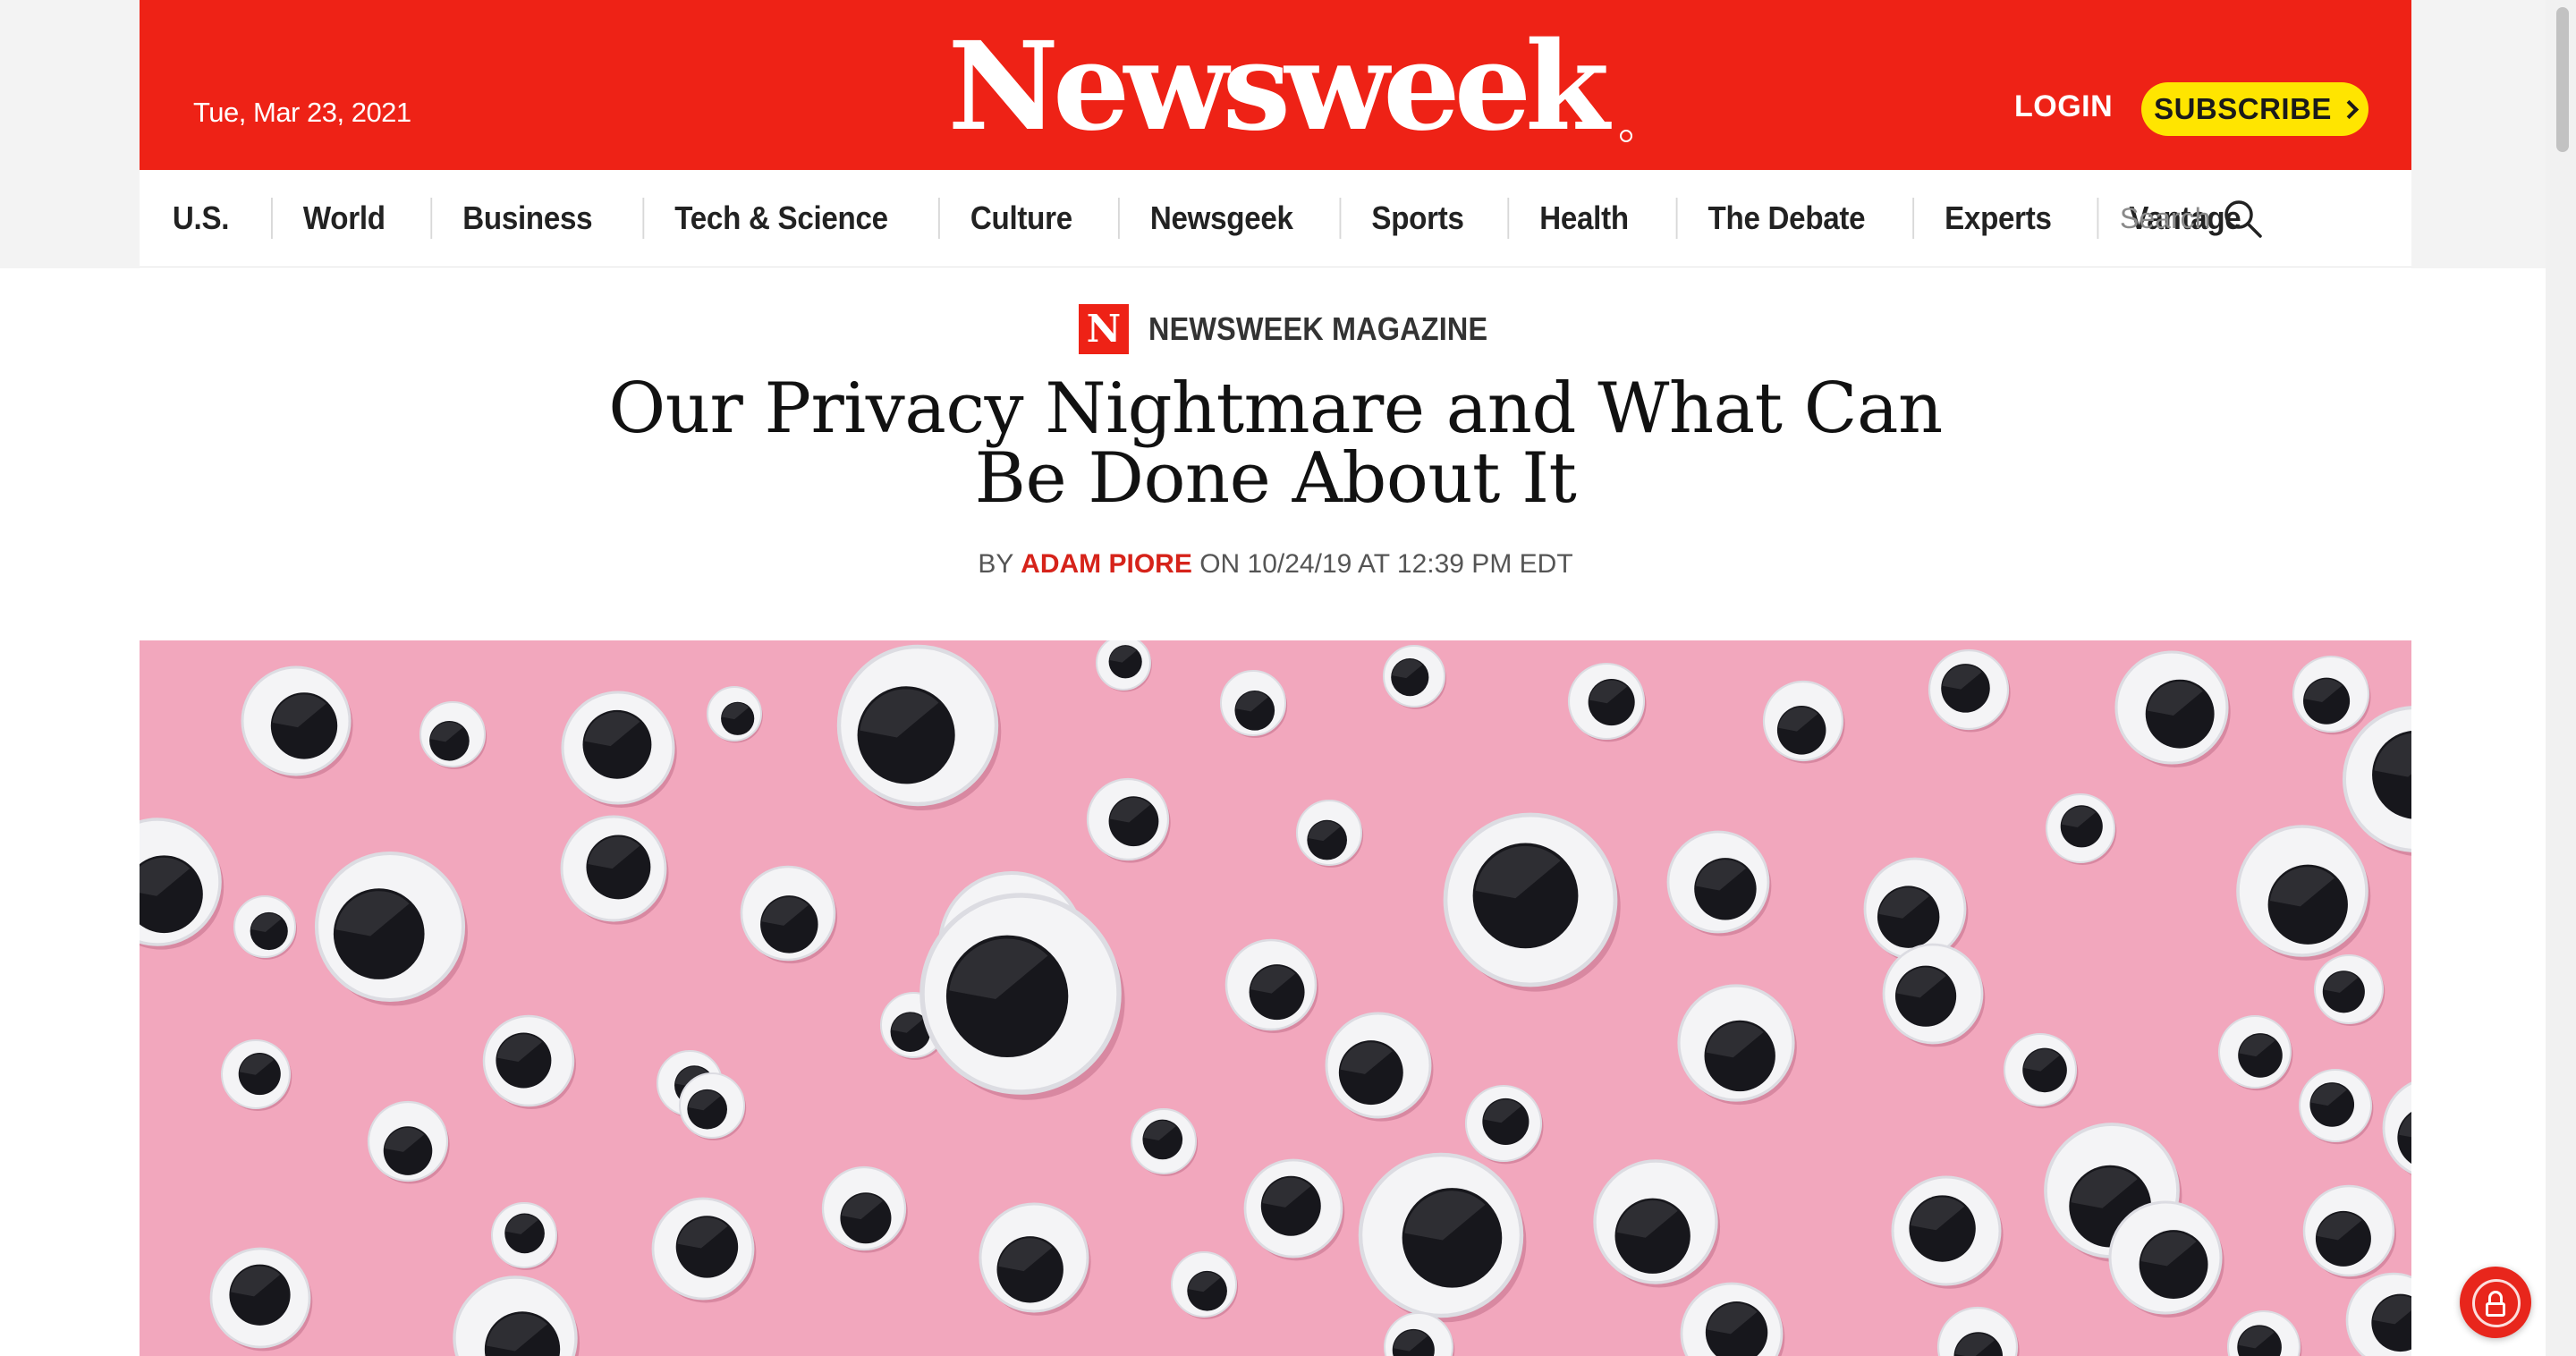 The image size is (2576, 1356). Describe the element at coordinates (1626, 136) in the screenshot. I see `registered-mark-icon` at that location.